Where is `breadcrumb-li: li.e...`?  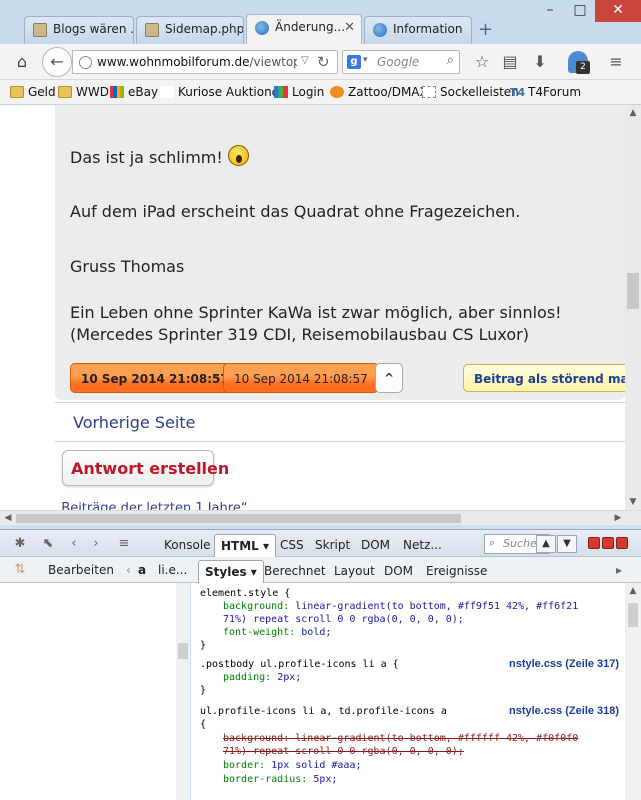
breadcrumb-li: li.e... is located at coordinates (172, 570).